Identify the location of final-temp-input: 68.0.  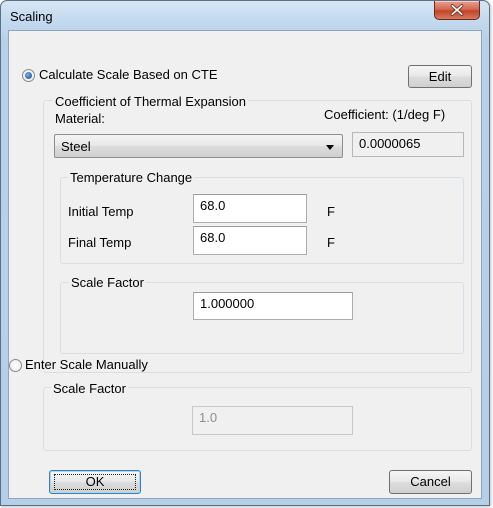
(250, 240).